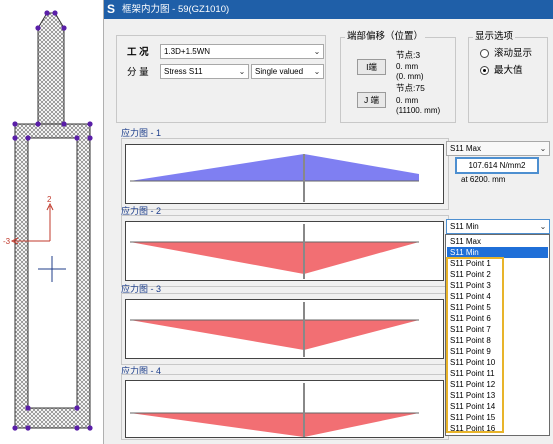  Describe the element at coordinates (51, 68) in the screenshot. I see `section-top-web` at that location.